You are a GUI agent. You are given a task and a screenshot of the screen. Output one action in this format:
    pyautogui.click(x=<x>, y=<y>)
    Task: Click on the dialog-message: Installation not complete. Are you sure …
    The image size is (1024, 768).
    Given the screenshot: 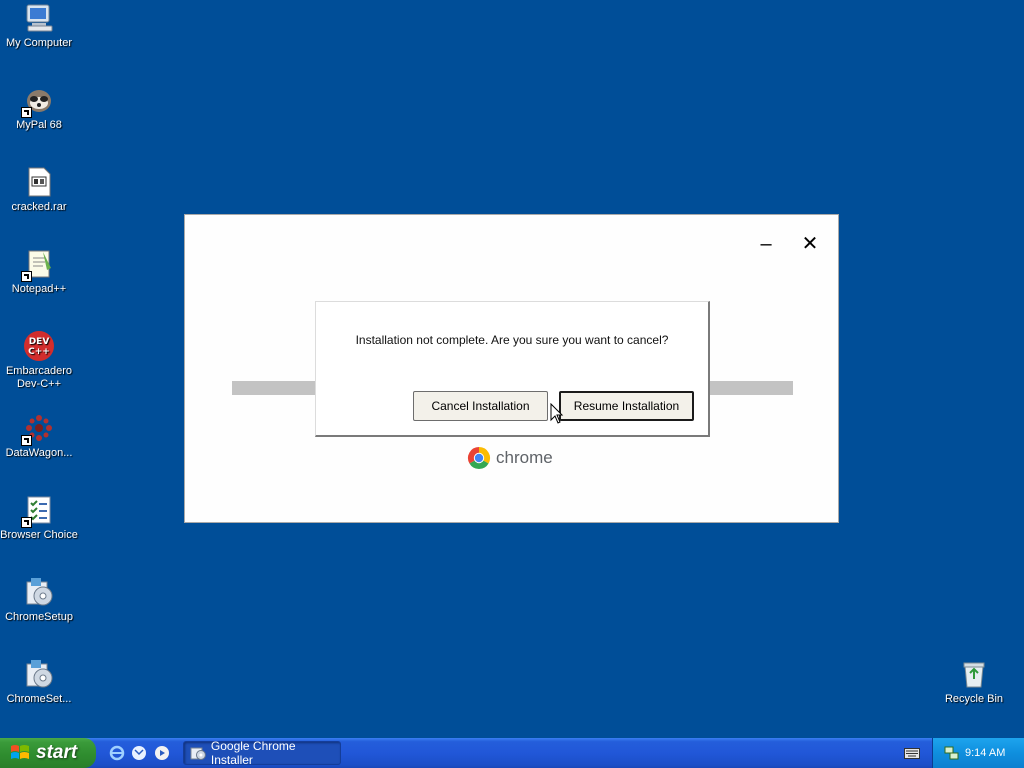 What is the action you would take?
    pyautogui.click(x=512, y=340)
    